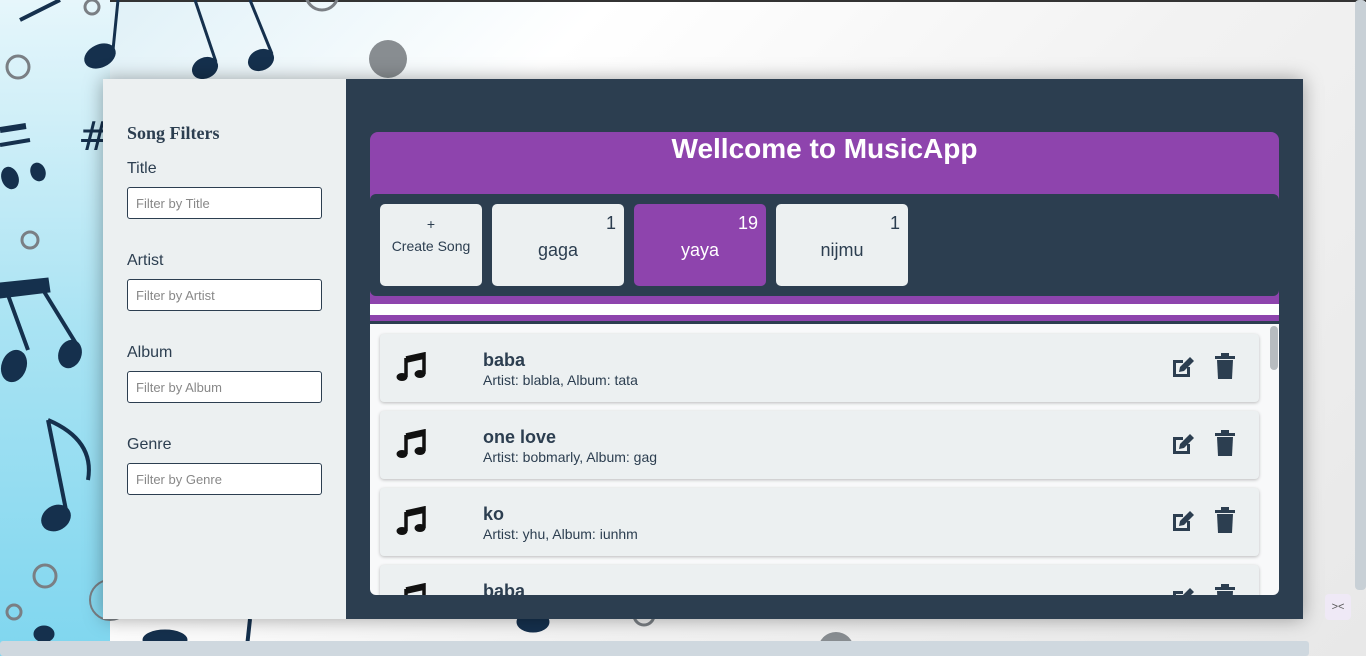  Describe the element at coordinates (824, 148) in the screenshot. I see `page-title: Wellcome to MusicApp` at that location.